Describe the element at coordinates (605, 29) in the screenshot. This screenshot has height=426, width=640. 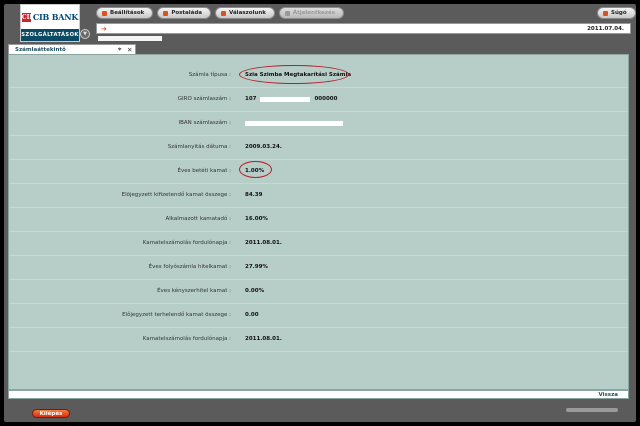
I see `current-date: 2011.07.04.` at that location.